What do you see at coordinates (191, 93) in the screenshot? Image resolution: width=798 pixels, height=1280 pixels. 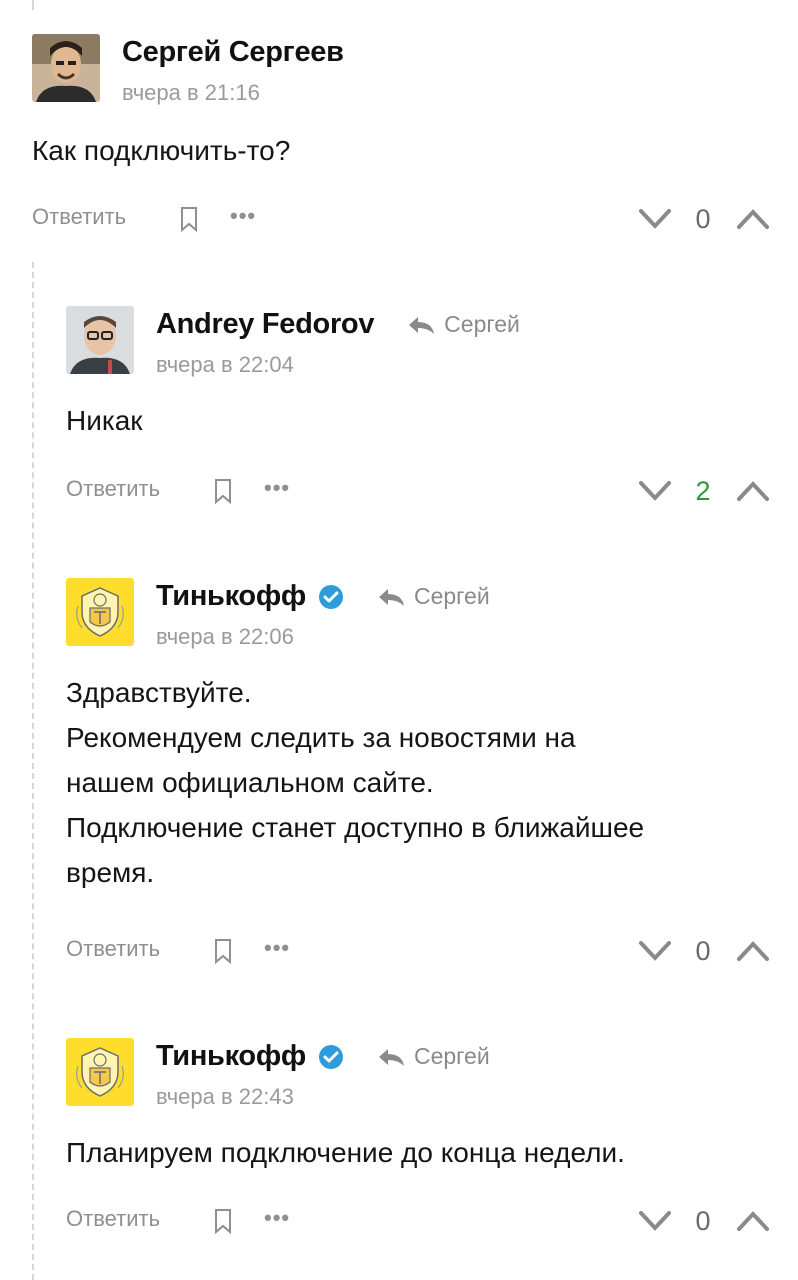 I see `comment-time: вчера в 21:16` at bounding box center [191, 93].